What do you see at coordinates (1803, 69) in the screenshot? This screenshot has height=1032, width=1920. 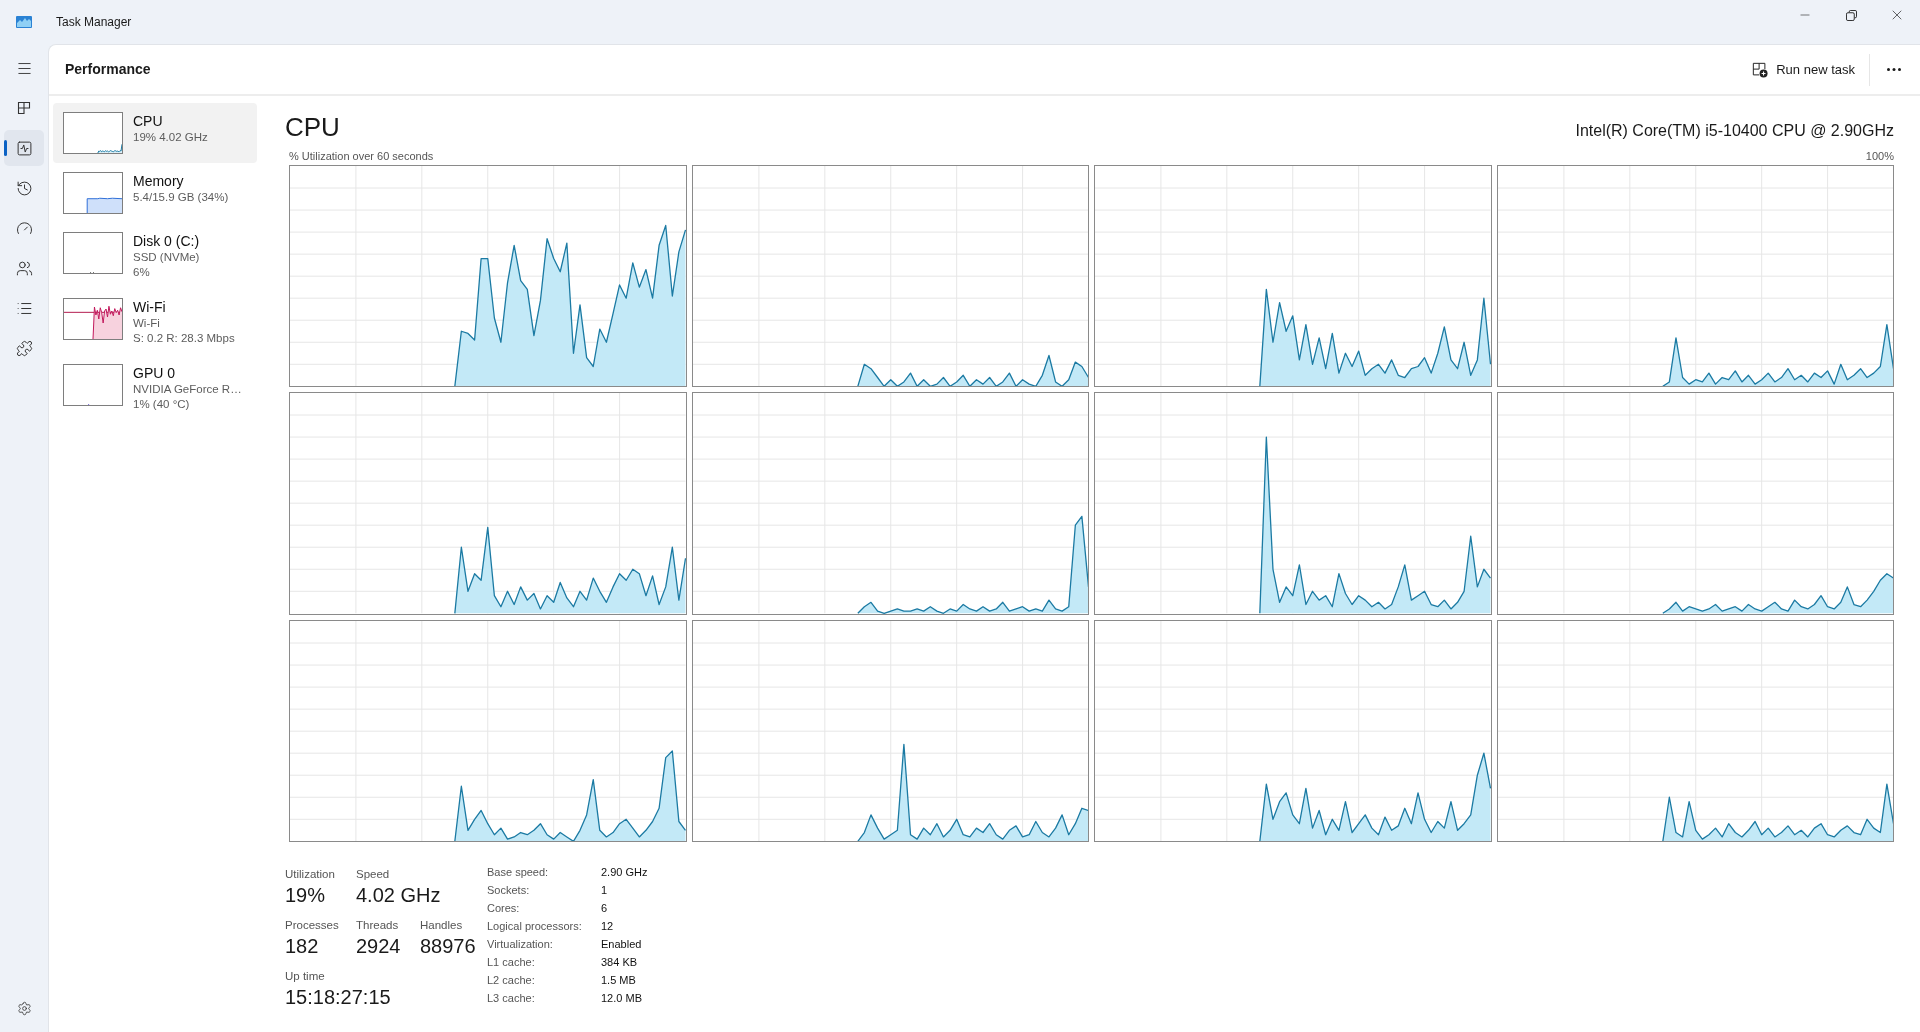 I see `run-new-task-button: Run new task` at bounding box center [1803, 69].